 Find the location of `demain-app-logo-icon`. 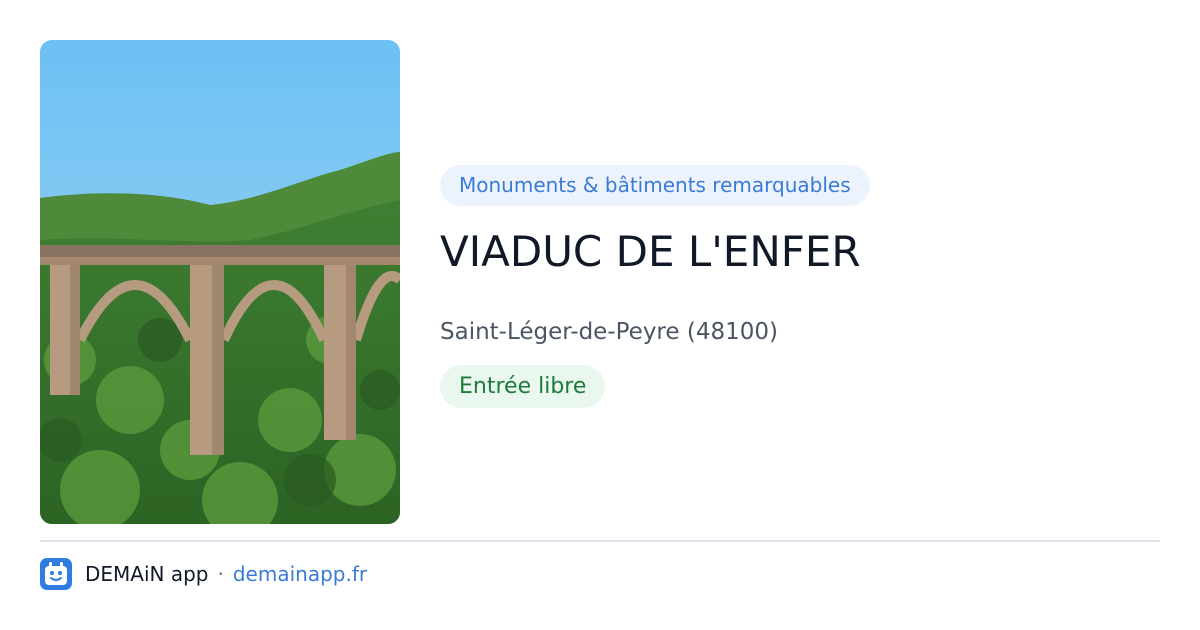

demain-app-logo-icon is located at coordinates (56, 574).